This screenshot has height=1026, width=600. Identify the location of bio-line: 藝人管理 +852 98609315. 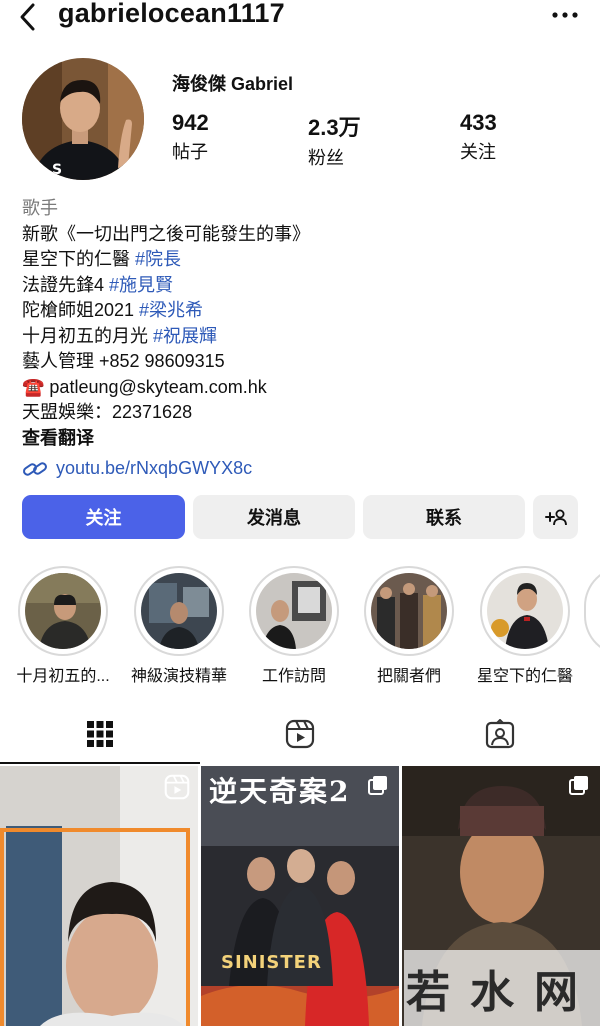
(123, 361).